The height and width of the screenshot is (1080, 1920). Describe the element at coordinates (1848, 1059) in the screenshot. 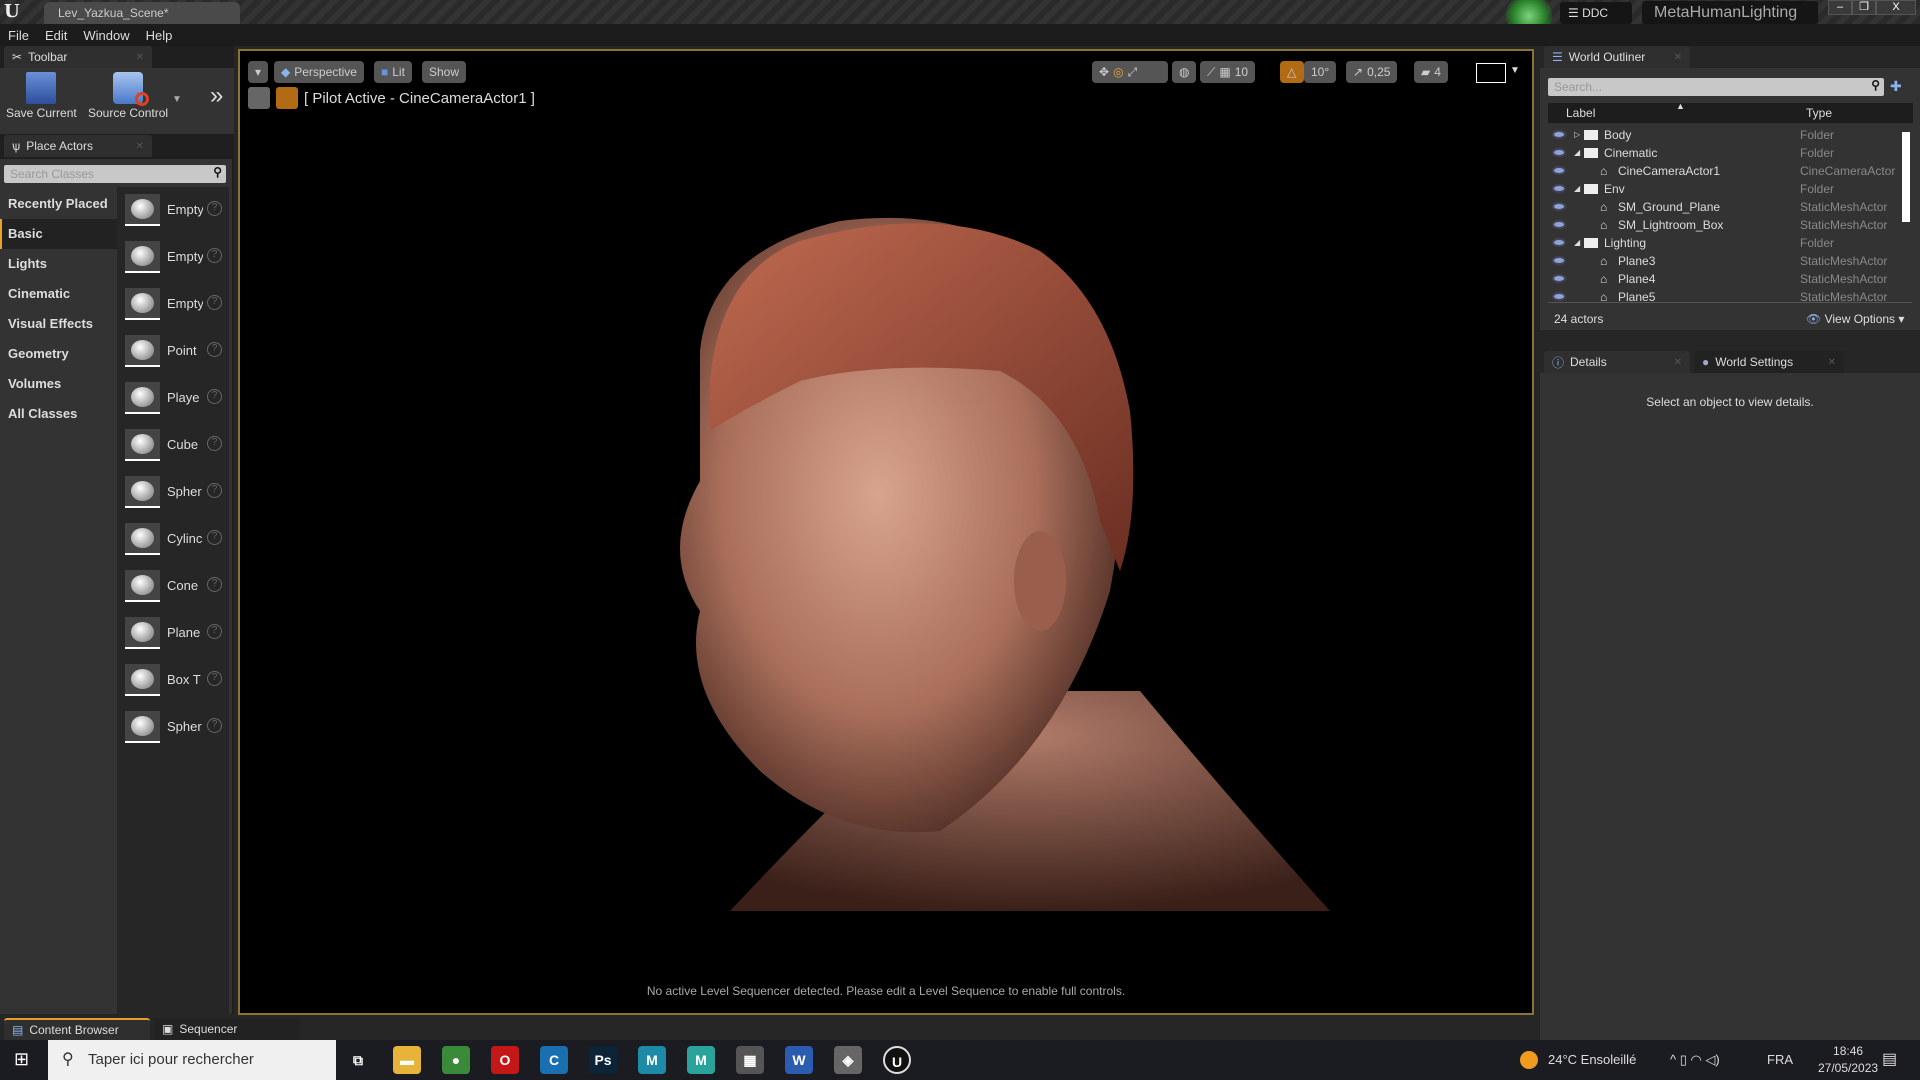

I see `clock: 18:46 27/05/2023` at that location.